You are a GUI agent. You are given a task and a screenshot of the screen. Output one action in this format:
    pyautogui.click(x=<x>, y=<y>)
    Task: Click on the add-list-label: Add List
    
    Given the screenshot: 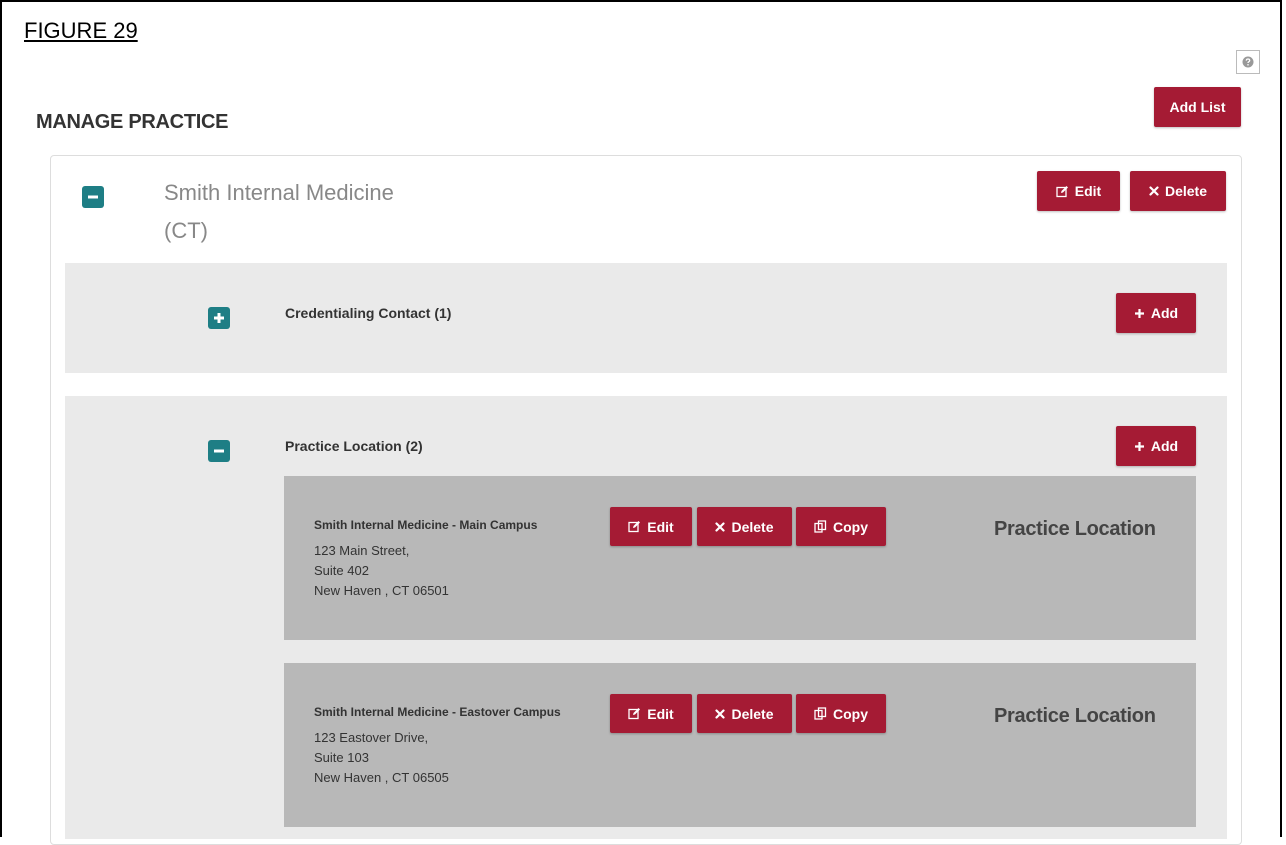 What is the action you would take?
    pyautogui.click(x=1197, y=107)
    